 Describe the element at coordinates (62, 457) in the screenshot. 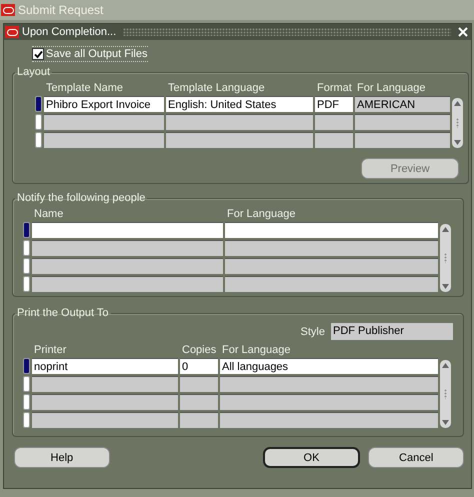

I see `dialog-button: Help` at that location.